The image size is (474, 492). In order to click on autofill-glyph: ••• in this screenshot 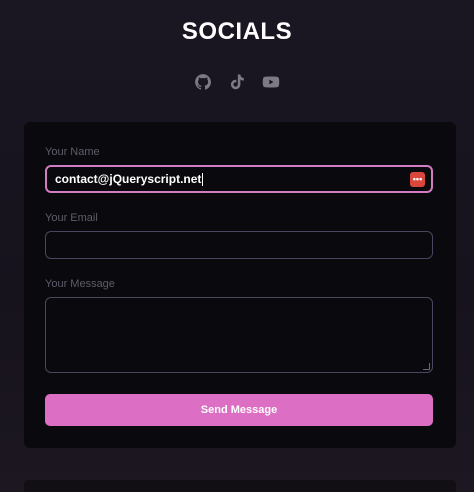, I will do `click(417, 178)`.